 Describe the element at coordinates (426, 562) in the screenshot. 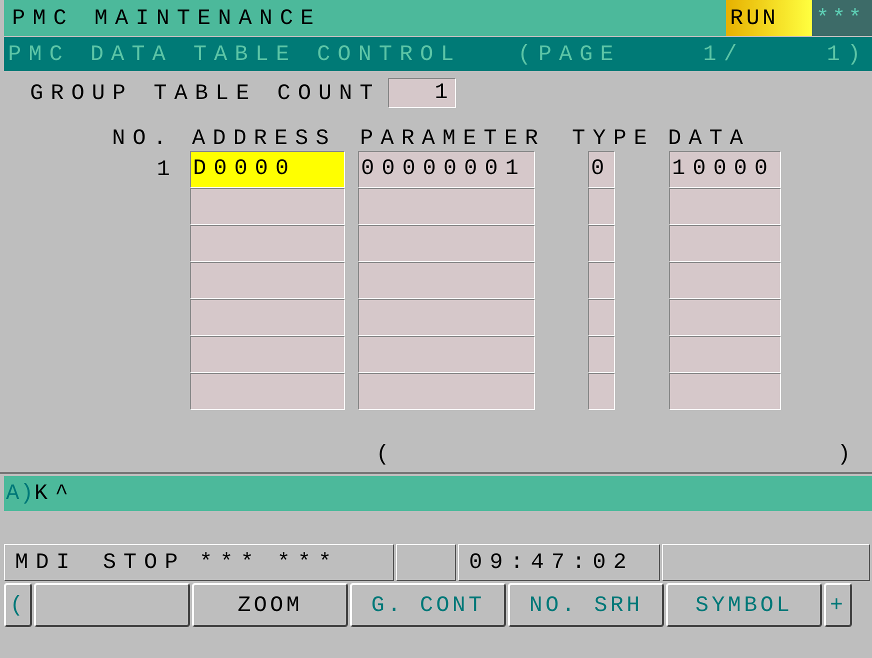

I see `status-cell` at that location.